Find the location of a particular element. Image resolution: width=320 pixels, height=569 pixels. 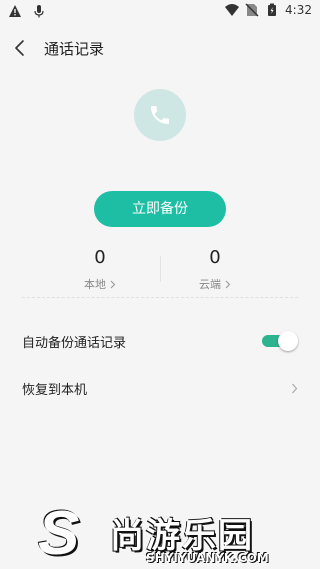

mic-icon is located at coordinates (39, 11).